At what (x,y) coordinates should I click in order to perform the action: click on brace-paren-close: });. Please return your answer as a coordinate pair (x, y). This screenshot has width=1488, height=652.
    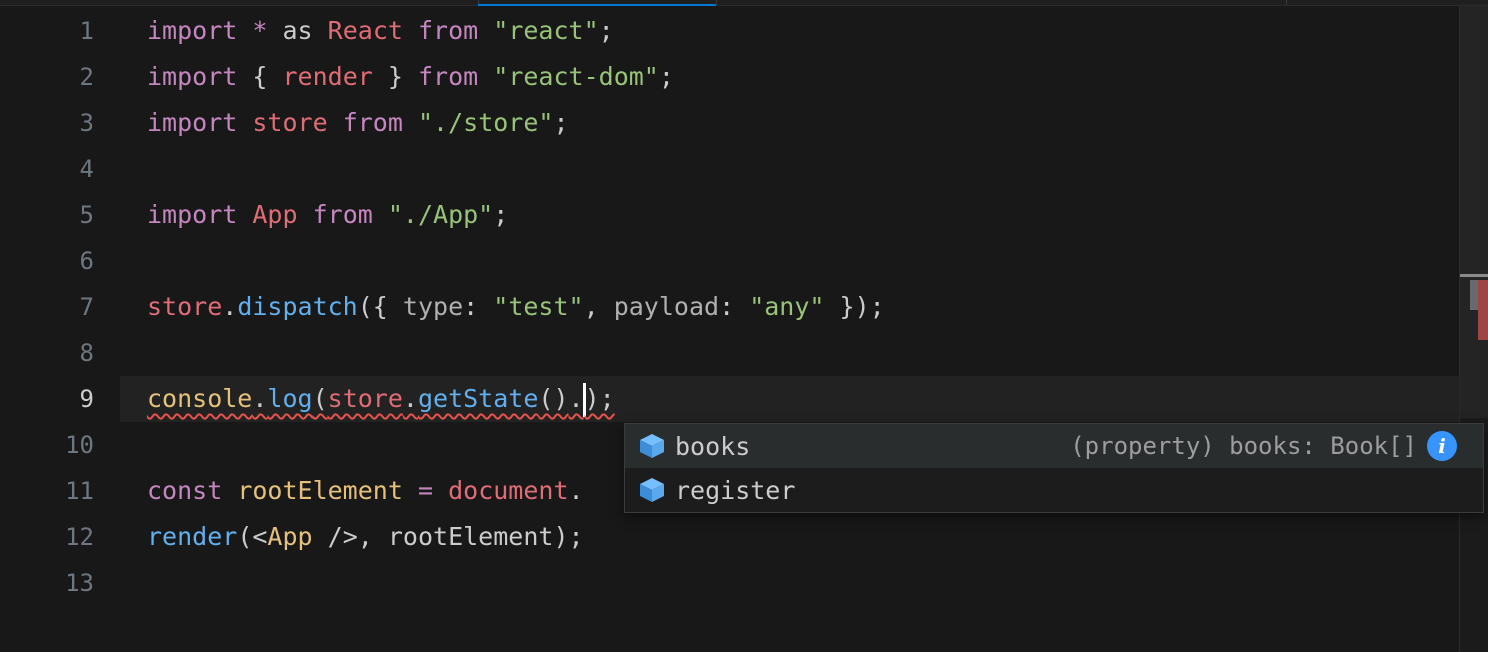
    Looking at the image, I should click on (862, 306).